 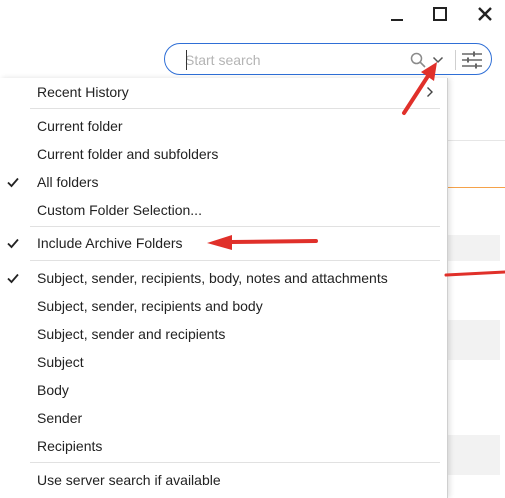 What do you see at coordinates (430, 92) in the screenshot?
I see `chevron-right-icon` at bounding box center [430, 92].